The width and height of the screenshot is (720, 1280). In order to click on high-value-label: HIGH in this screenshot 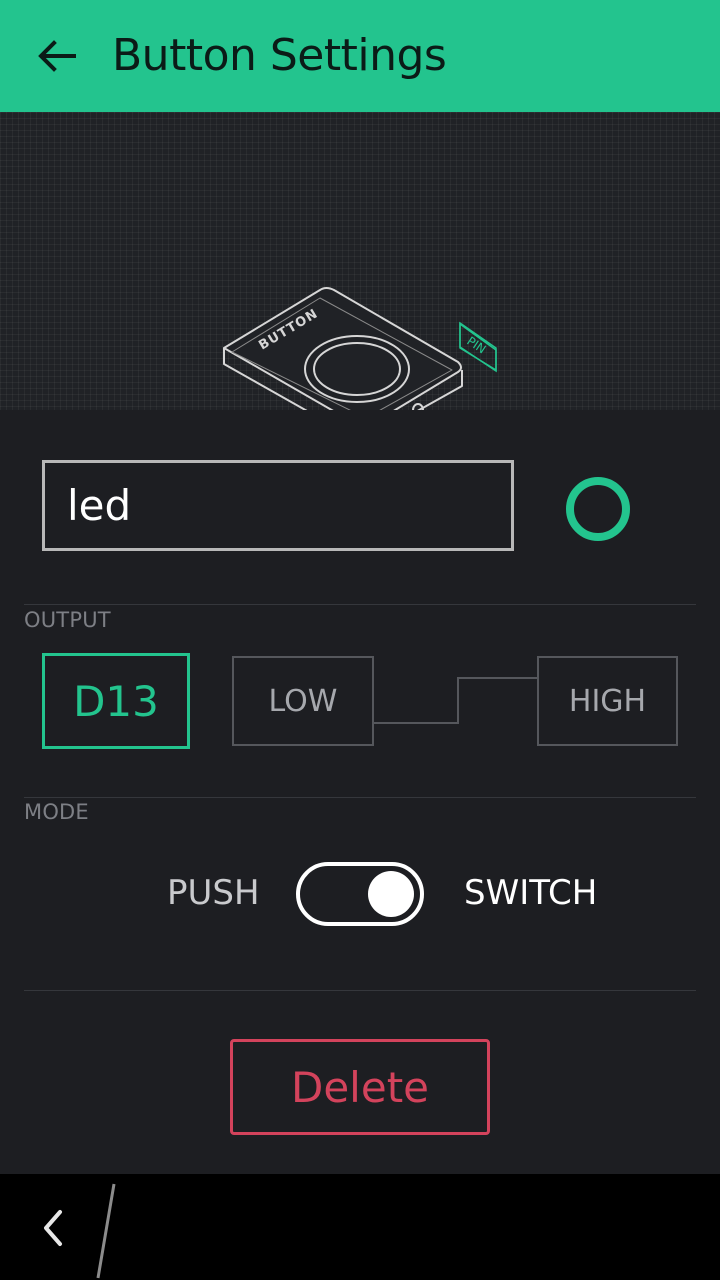, I will do `click(607, 701)`.